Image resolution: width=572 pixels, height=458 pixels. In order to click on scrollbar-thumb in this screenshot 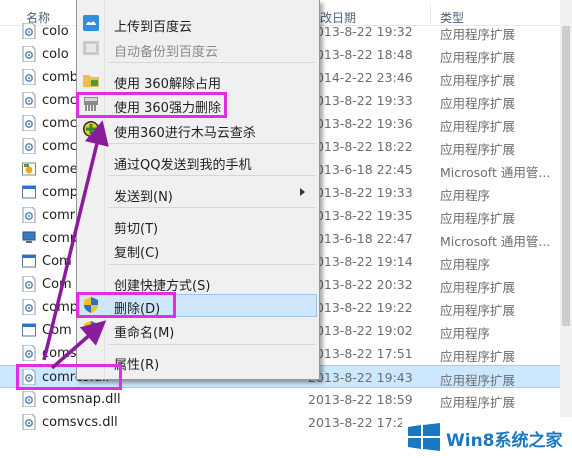, I will do `click(566, 176)`.